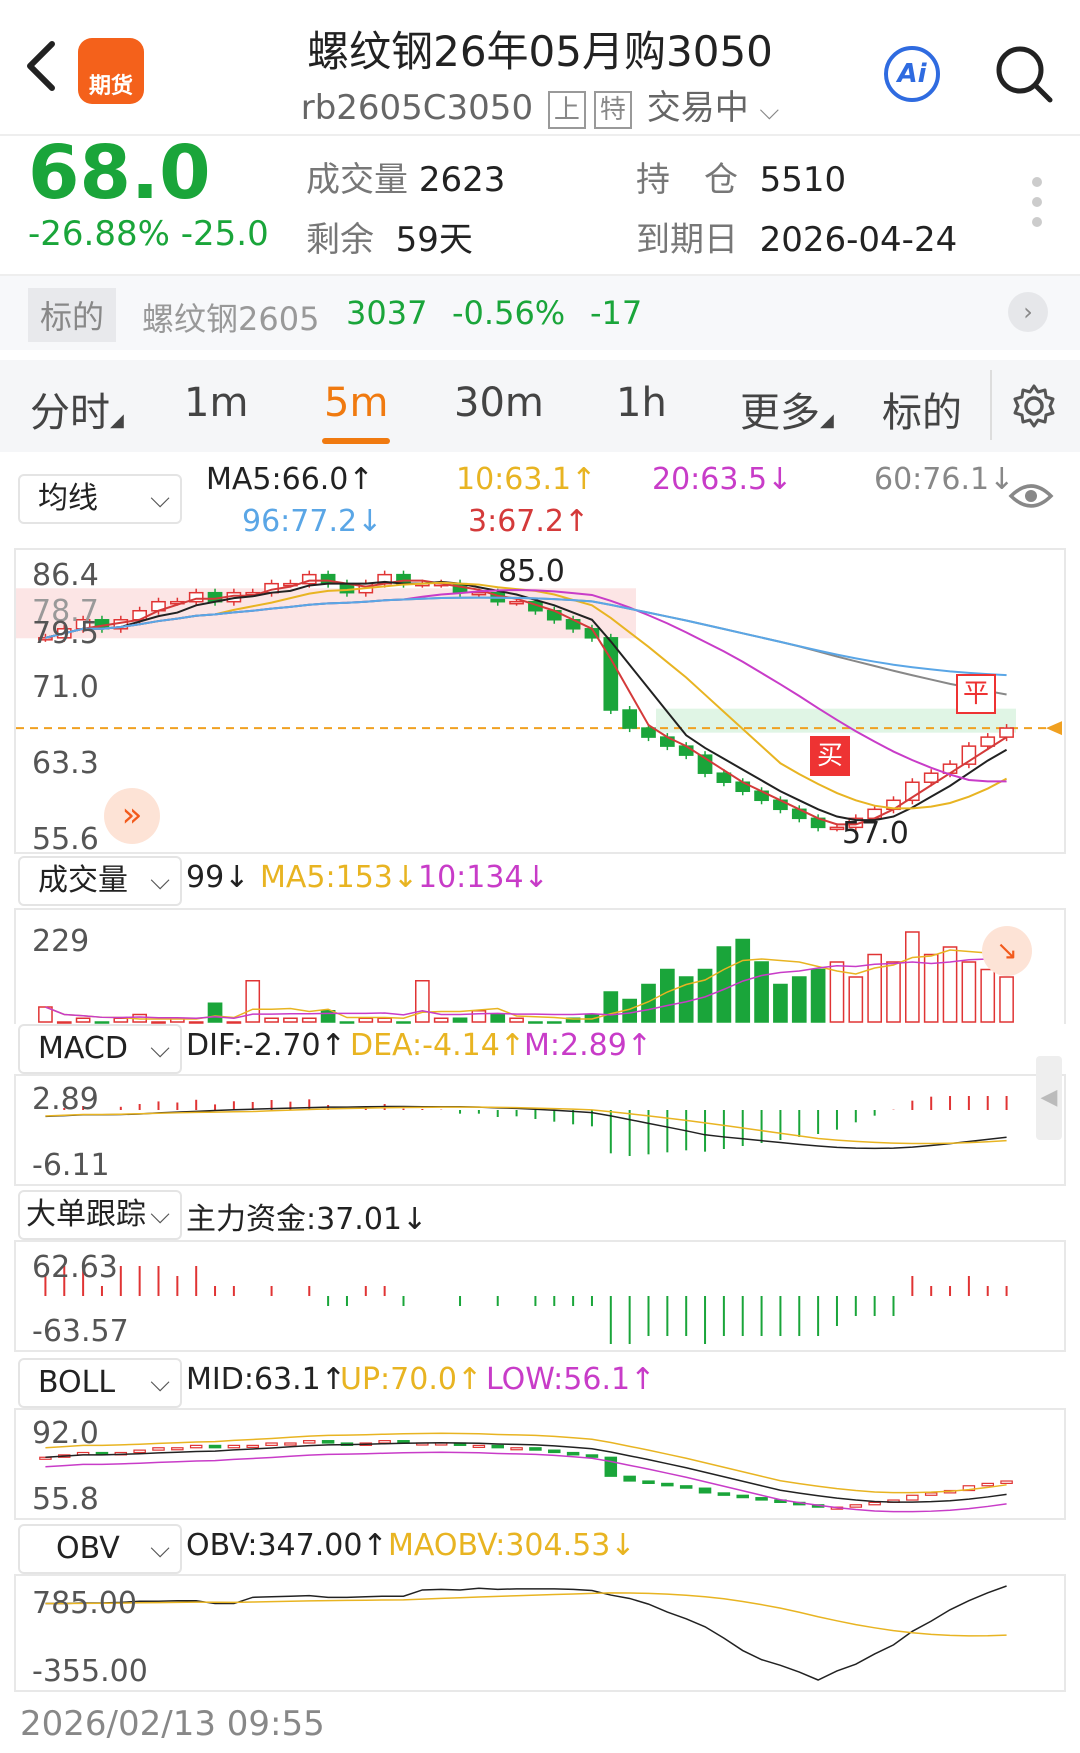  I want to click on exchange-tag: 上, so click(566, 109).